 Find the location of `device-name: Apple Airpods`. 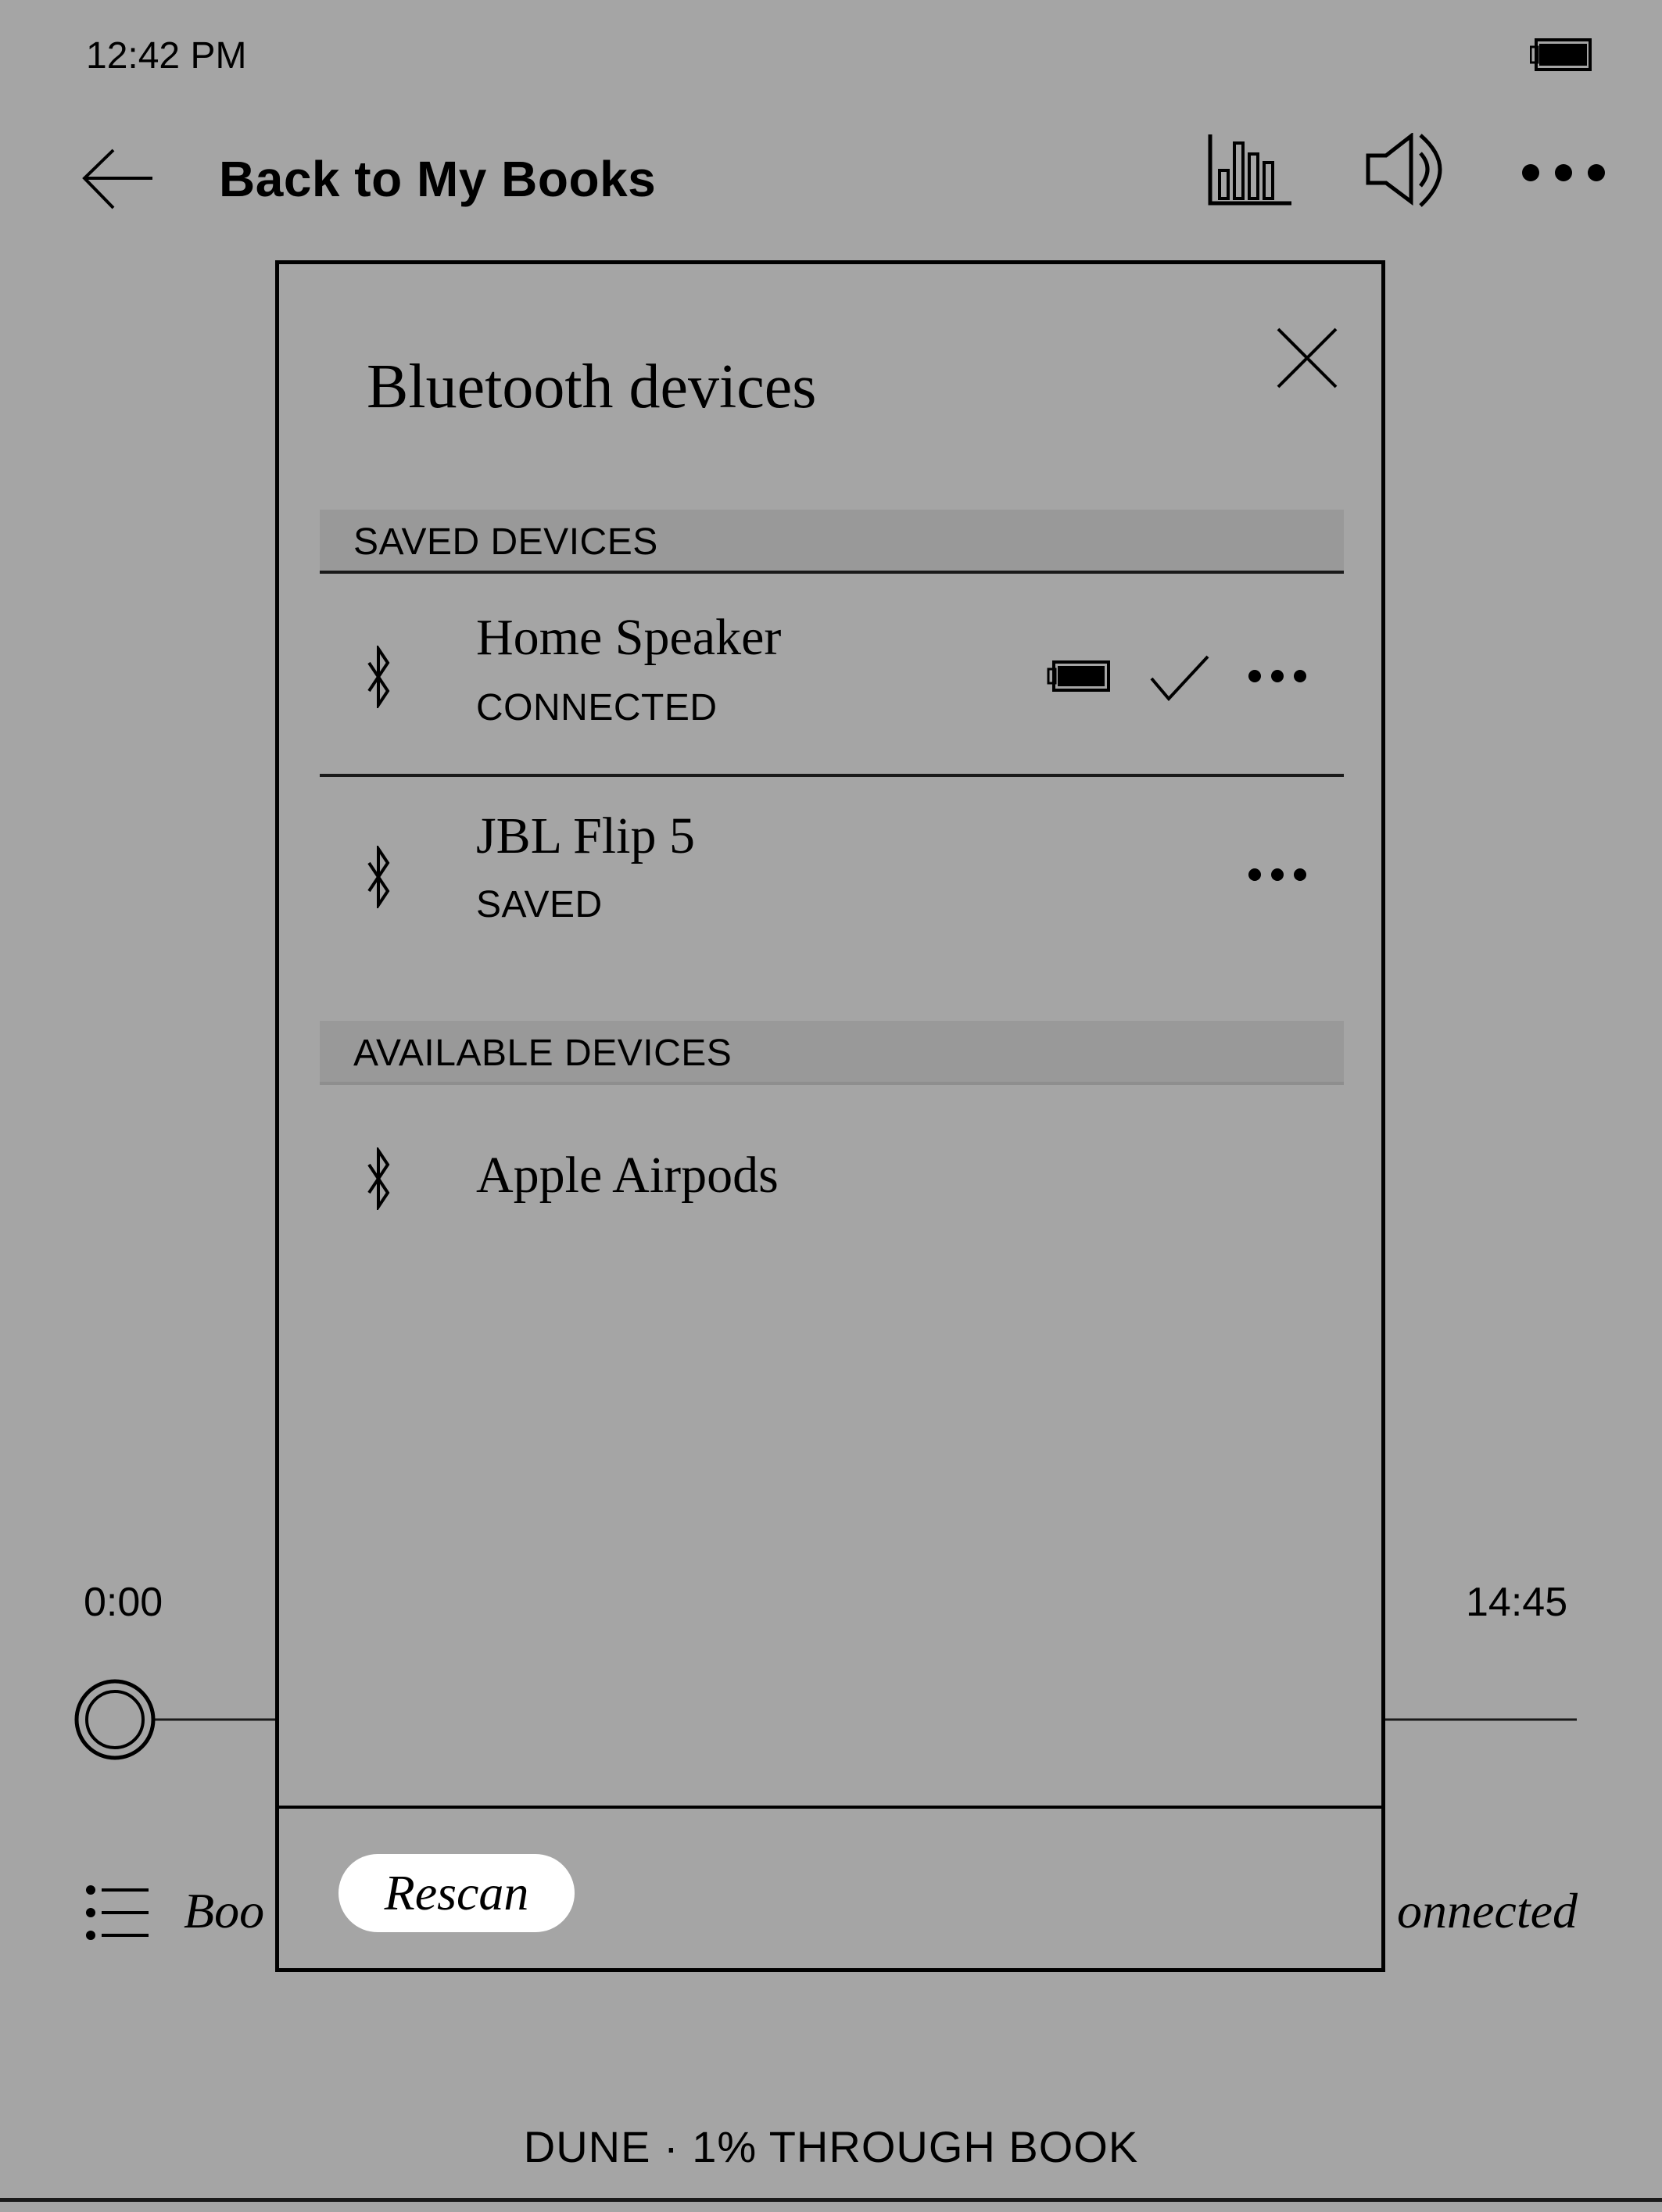

device-name: Apple Airpods is located at coordinates (627, 1175).